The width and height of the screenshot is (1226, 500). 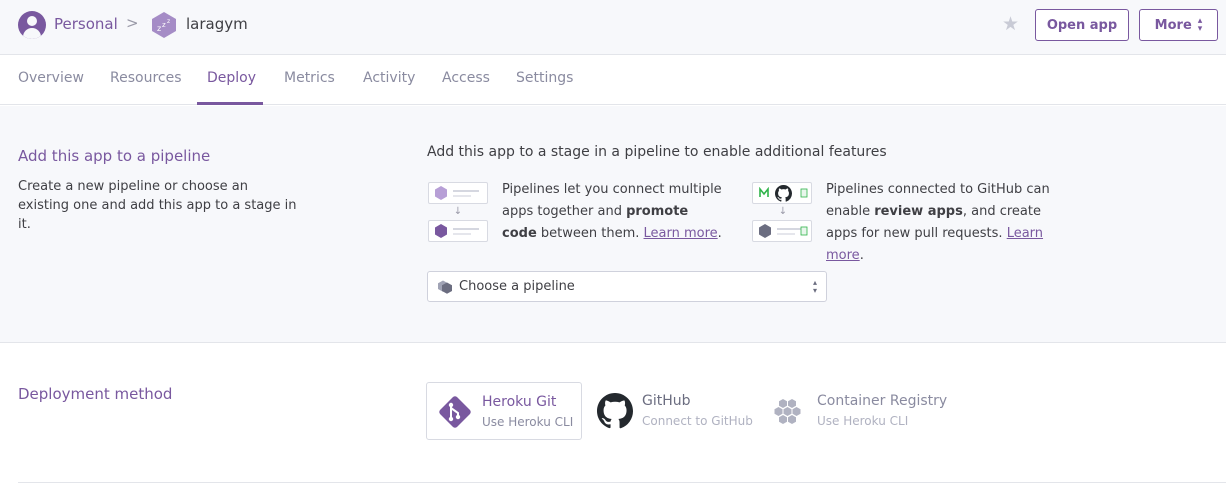 What do you see at coordinates (1010, 24) in the screenshot?
I see `favorite-star-icon: ★` at bounding box center [1010, 24].